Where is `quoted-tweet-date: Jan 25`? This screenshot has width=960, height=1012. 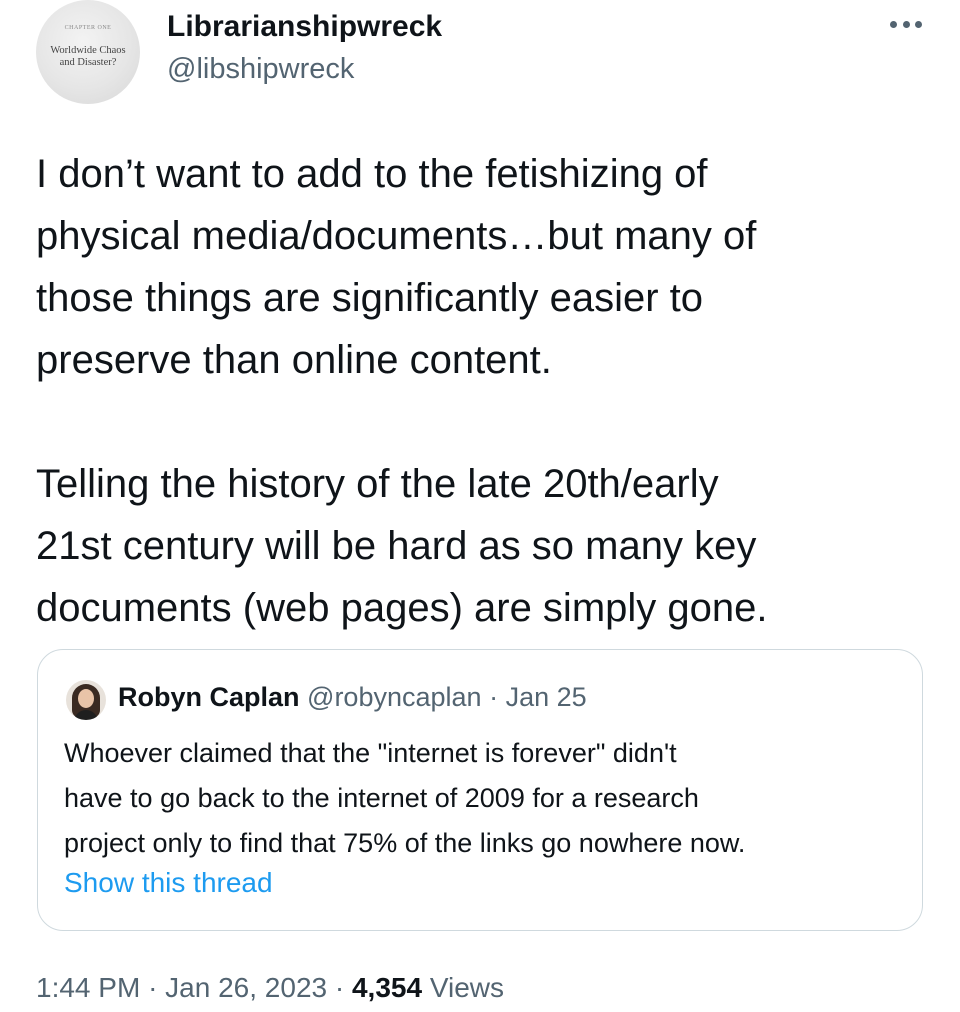
quoted-tweet-date: Jan 25 is located at coordinates (546, 697).